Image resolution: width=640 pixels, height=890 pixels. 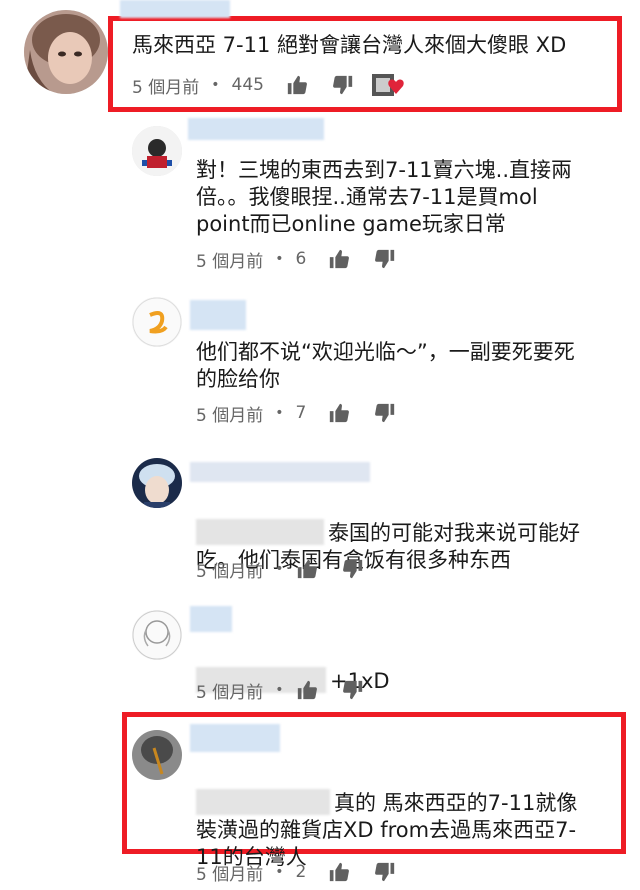 What do you see at coordinates (386, 830) in the screenshot?
I see `comment-text-line: 裝潢過的雜貨店XD from去過馬來西亞7-` at bounding box center [386, 830].